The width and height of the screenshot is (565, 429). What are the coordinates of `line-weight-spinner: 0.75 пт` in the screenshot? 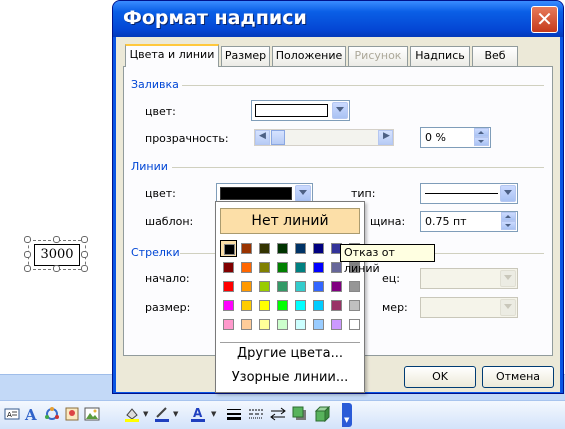 It's located at (469, 221).